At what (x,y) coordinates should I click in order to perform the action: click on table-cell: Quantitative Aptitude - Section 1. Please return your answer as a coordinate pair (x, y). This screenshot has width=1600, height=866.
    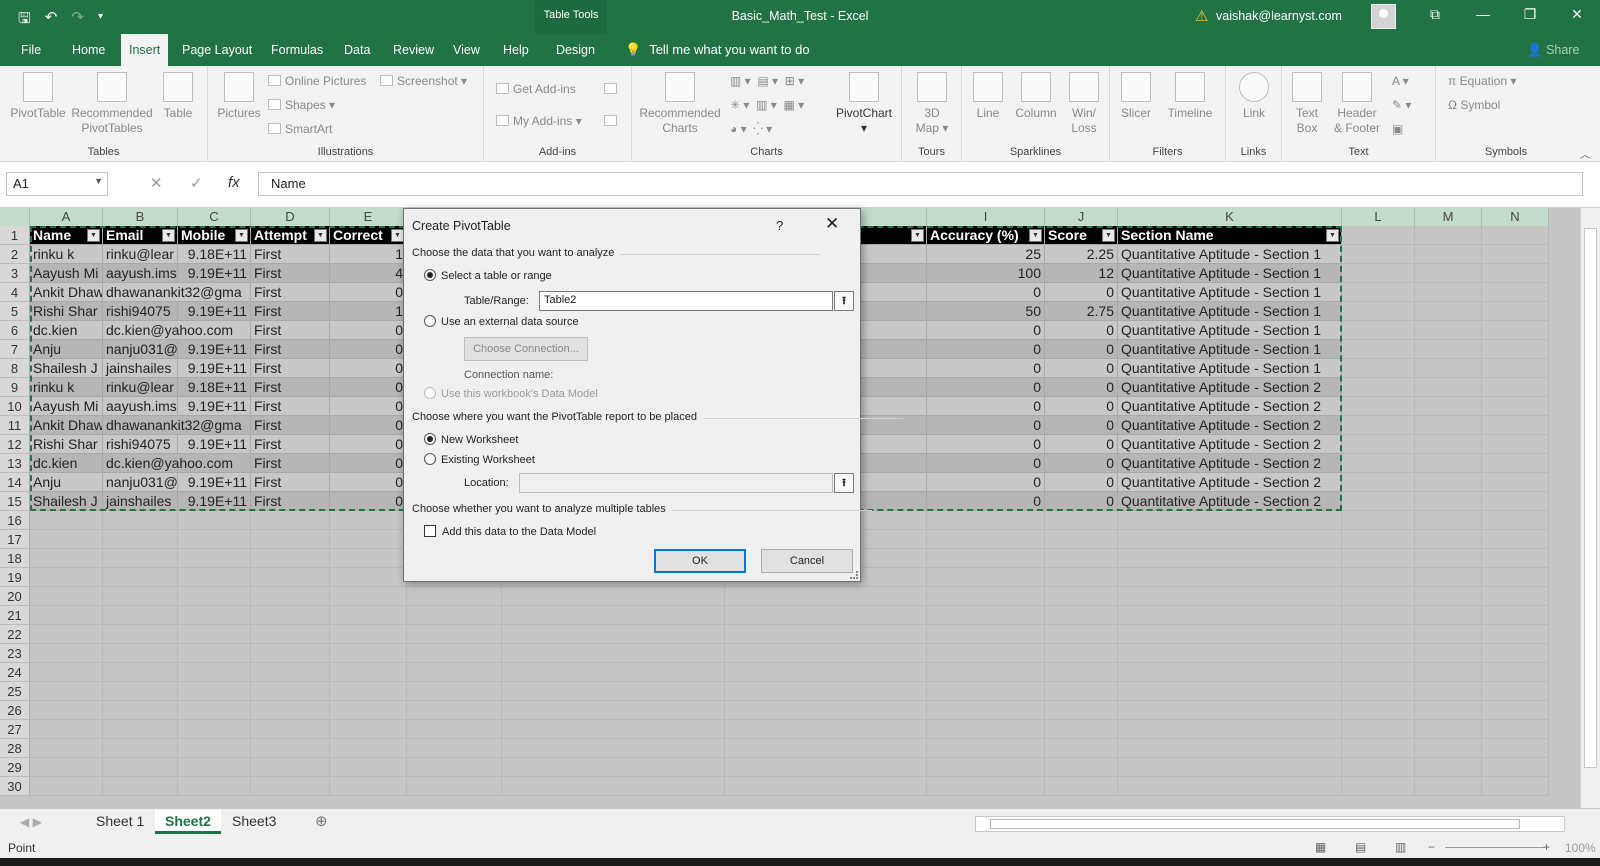
    Looking at the image, I should click on (1230, 349).